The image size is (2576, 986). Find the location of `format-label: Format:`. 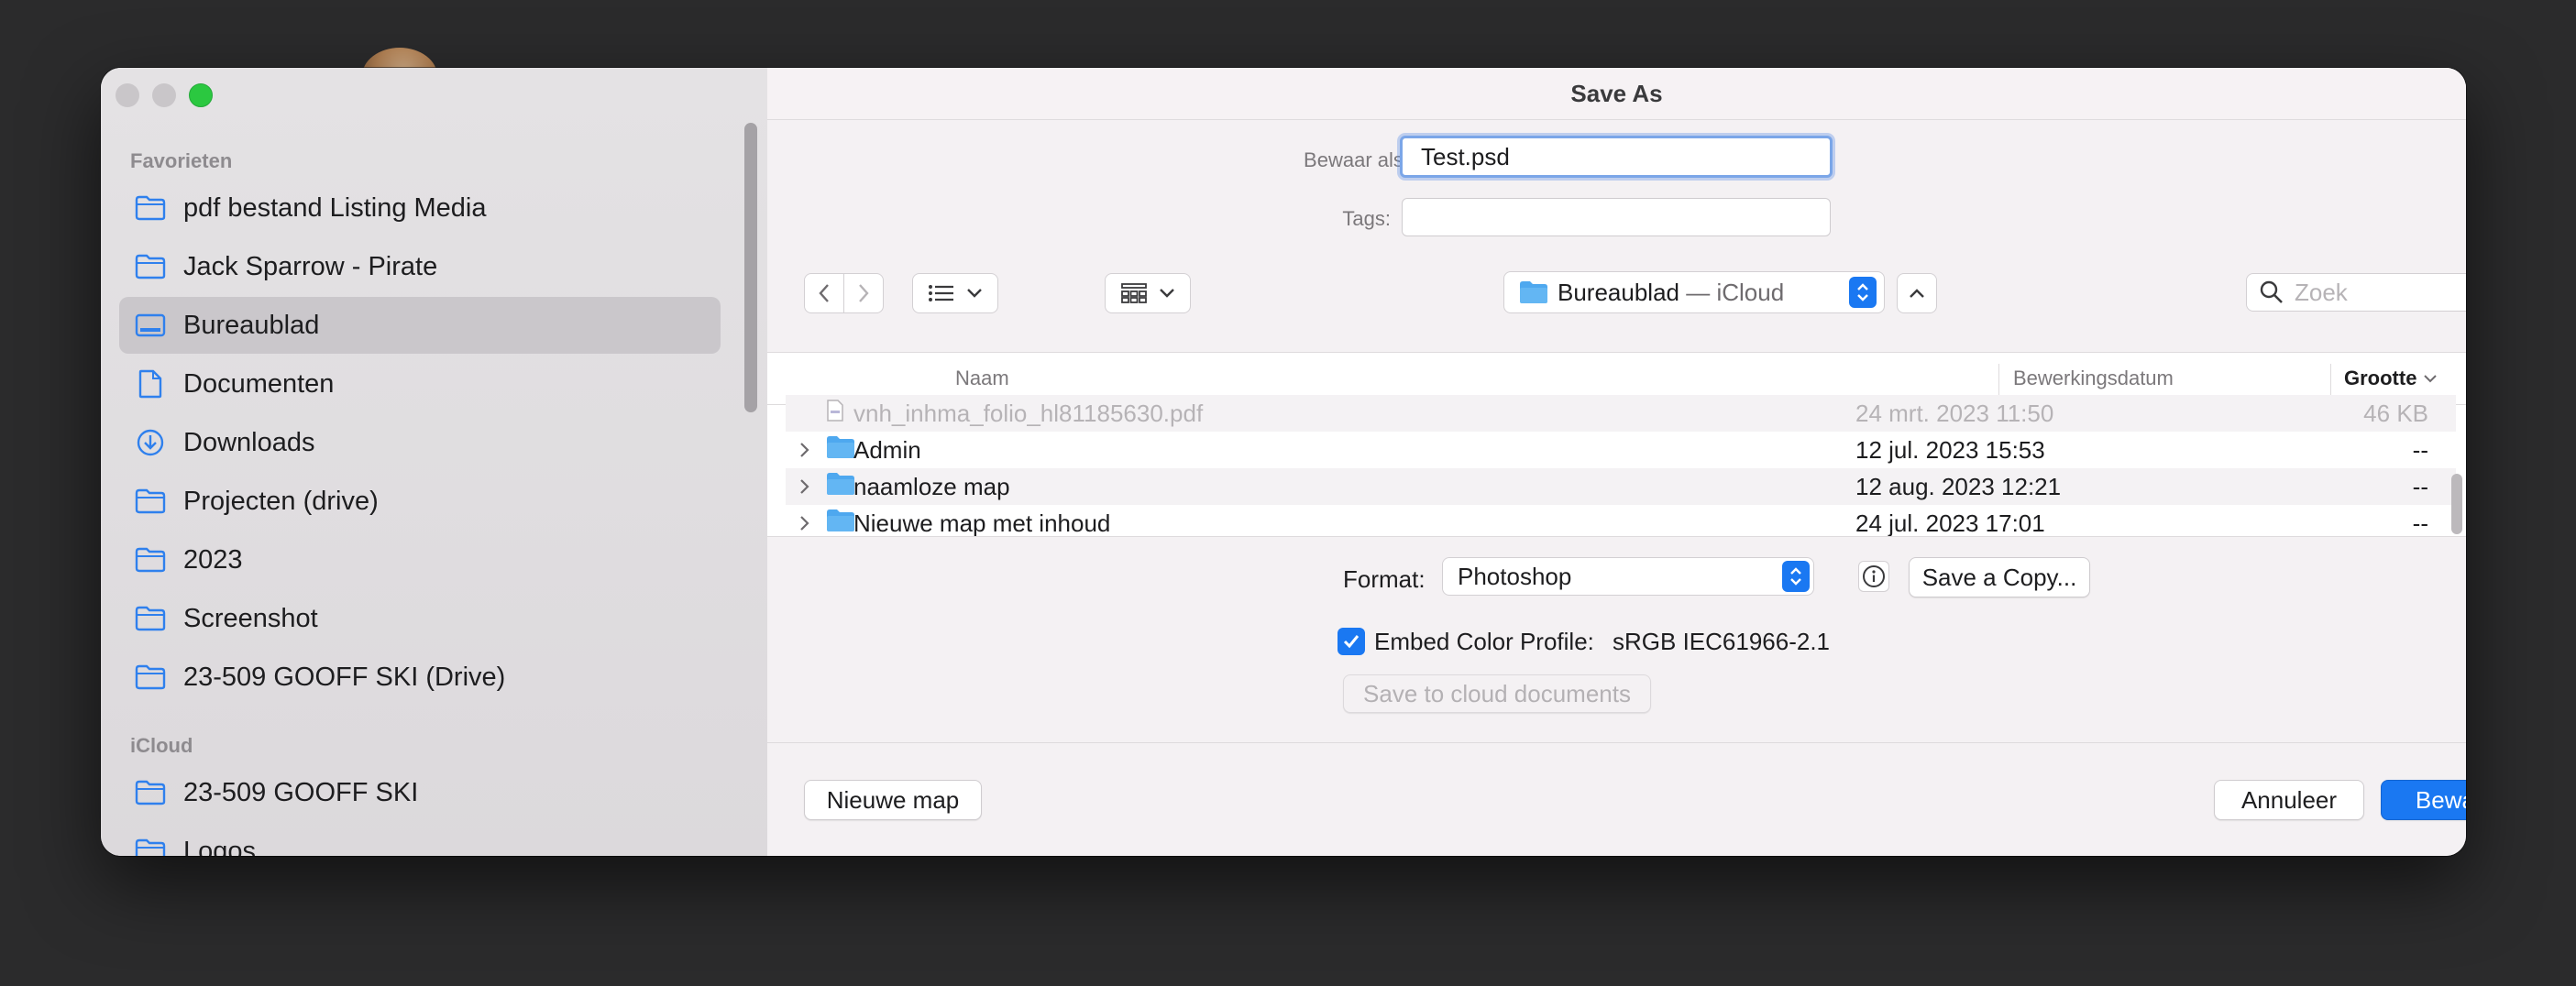

format-label: Format: is located at coordinates (1384, 579).